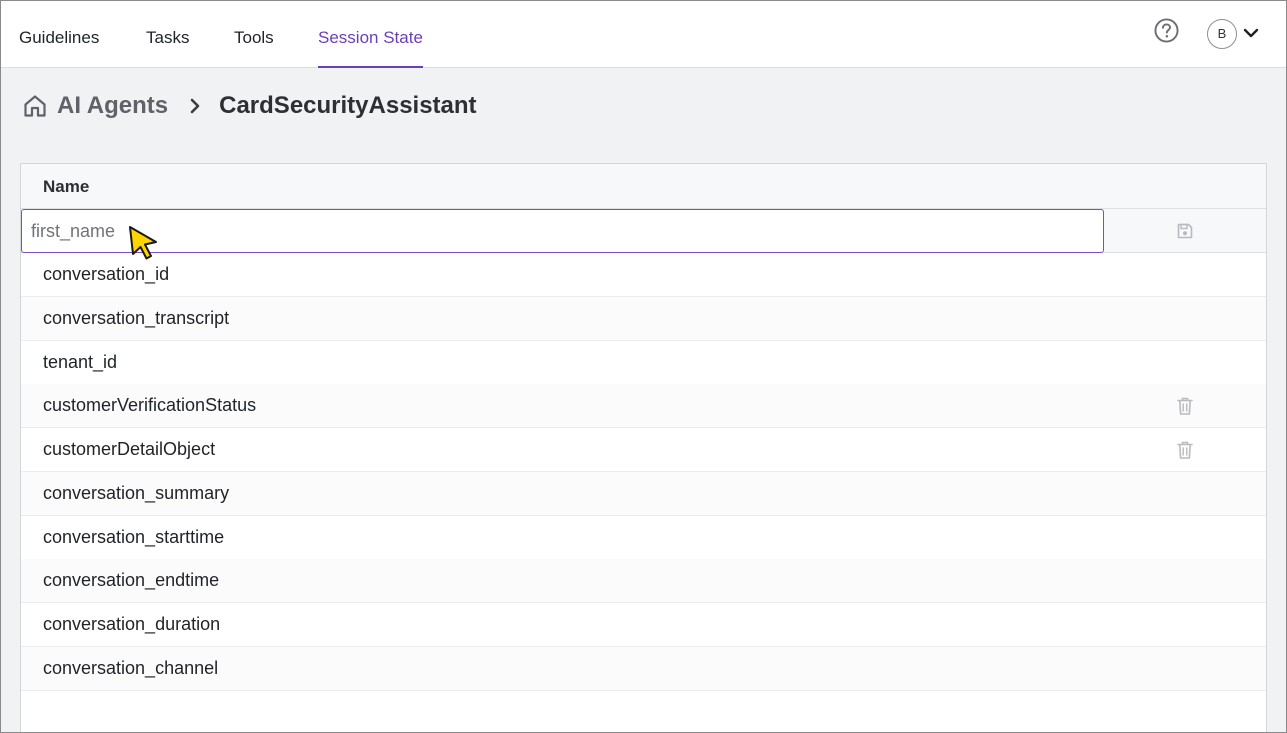  I want to click on row-name: customerVerificationStatus, so click(150, 405).